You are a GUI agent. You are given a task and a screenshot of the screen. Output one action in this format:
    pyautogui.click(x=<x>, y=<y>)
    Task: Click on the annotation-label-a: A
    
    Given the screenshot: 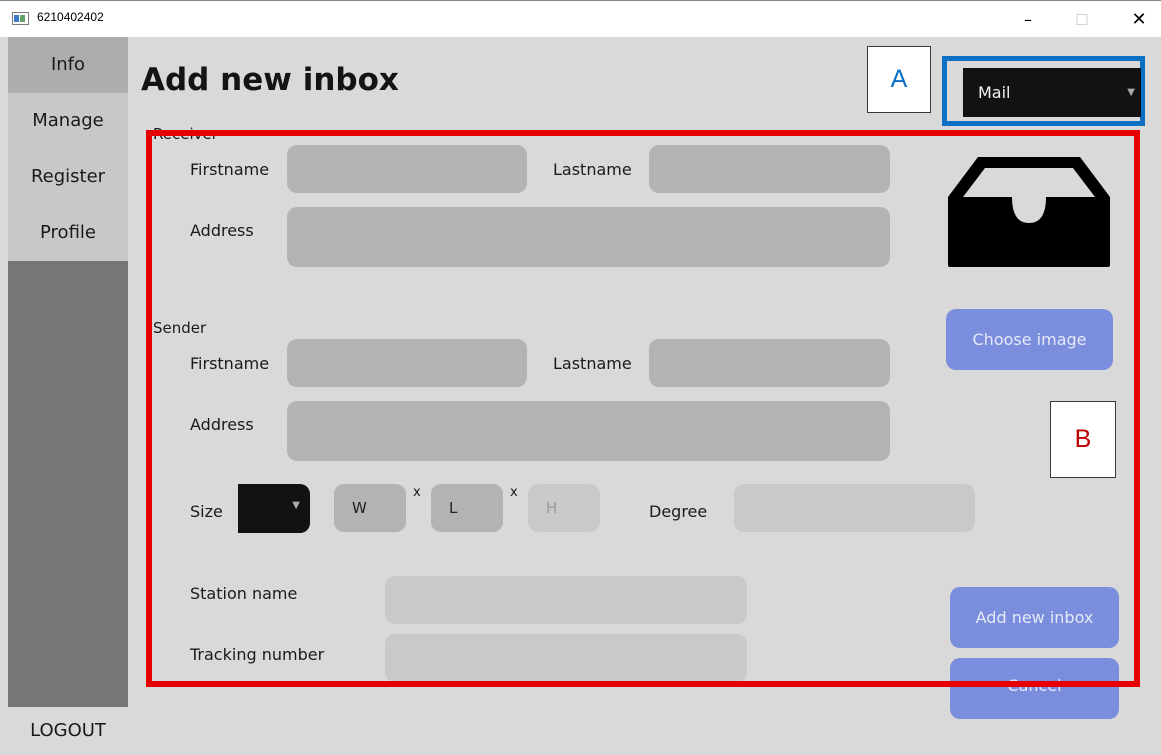 What is the action you would take?
    pyautogui.click(x=899, y=79)
    